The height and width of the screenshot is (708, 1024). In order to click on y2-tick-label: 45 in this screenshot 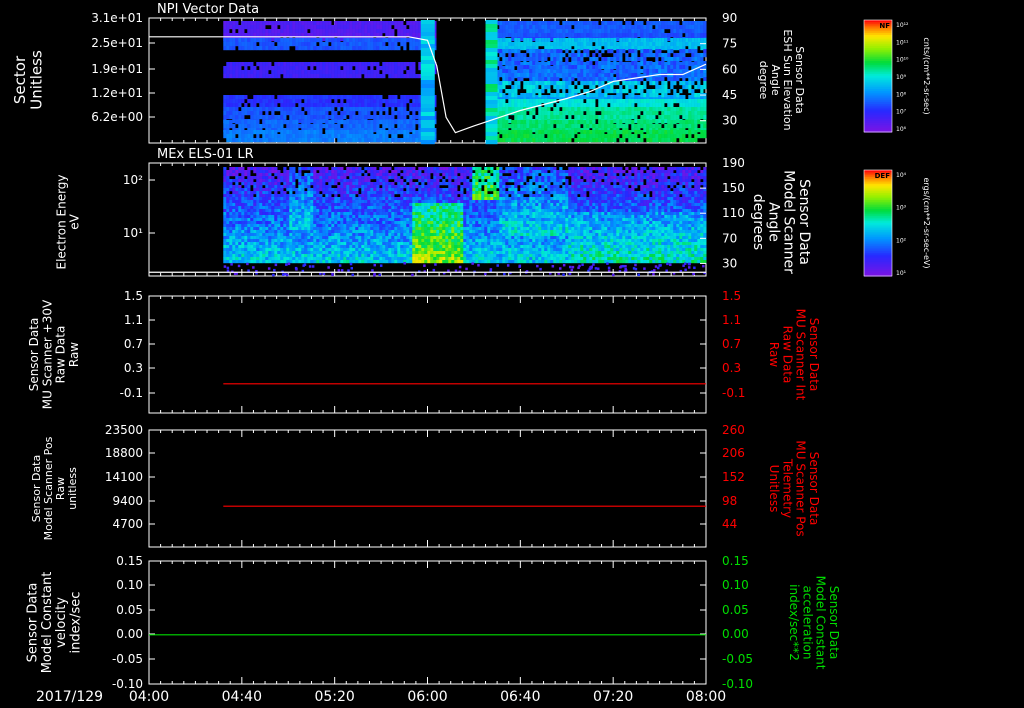, I will do `click(729, 95)`.